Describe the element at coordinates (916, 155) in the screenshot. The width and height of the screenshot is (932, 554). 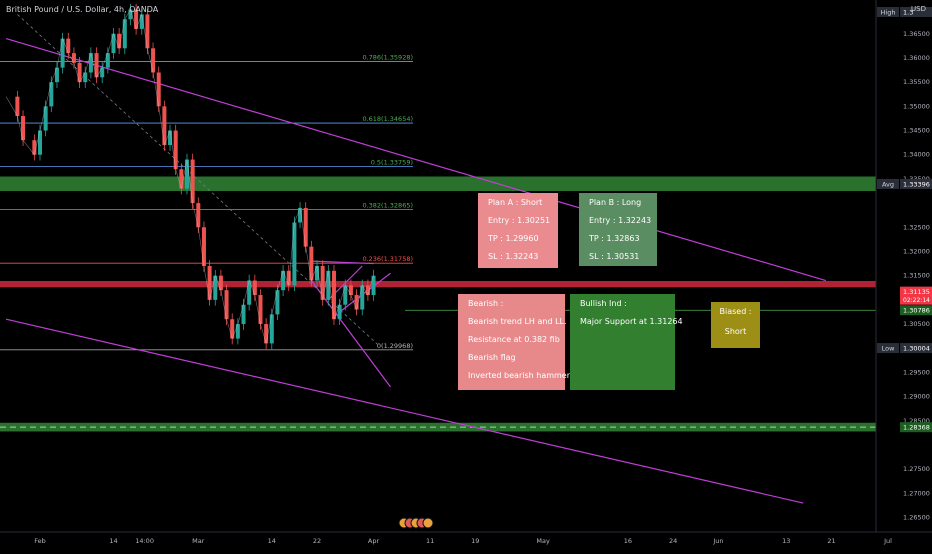
I see `y-tick-label: 1.34000` at that location.